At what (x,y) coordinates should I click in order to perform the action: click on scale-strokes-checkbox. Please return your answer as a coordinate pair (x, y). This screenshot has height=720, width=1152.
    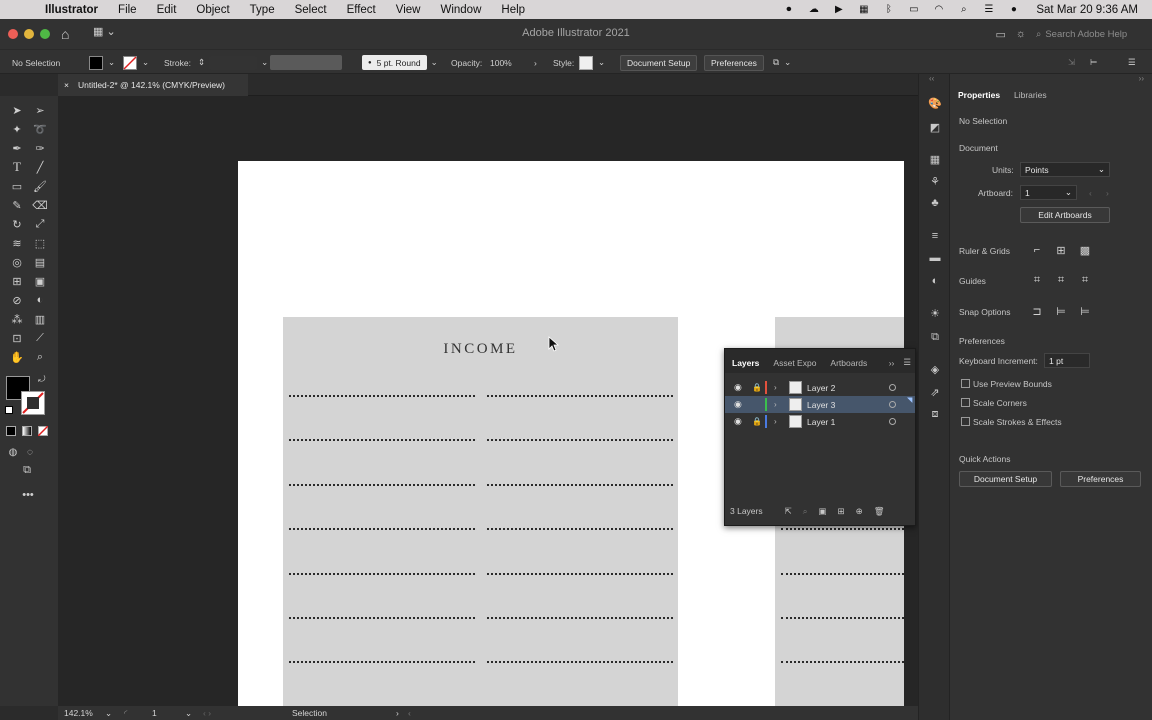
    Looking at the image, I should click on (965, 421).